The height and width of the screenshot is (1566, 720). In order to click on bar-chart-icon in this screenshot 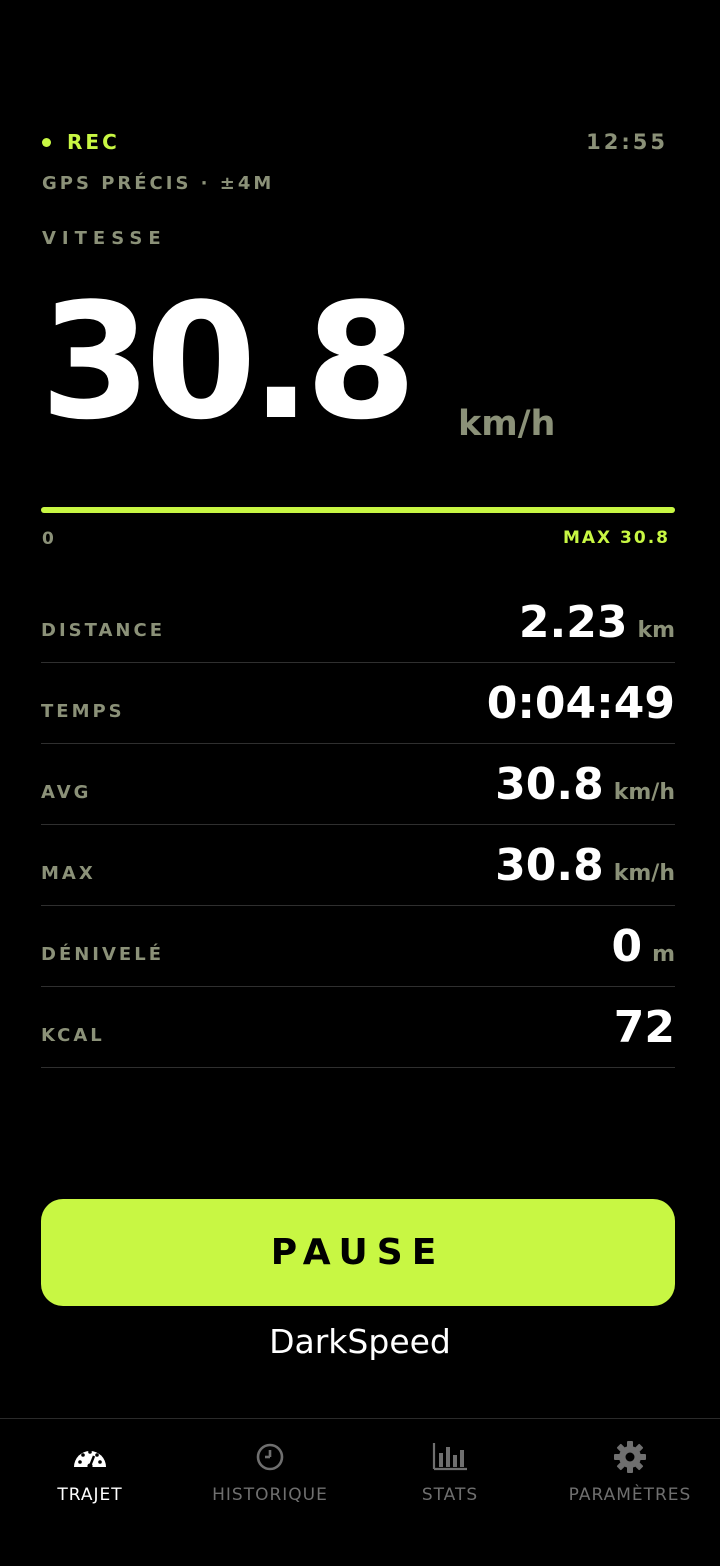, I will do `click(449, 1457)`.